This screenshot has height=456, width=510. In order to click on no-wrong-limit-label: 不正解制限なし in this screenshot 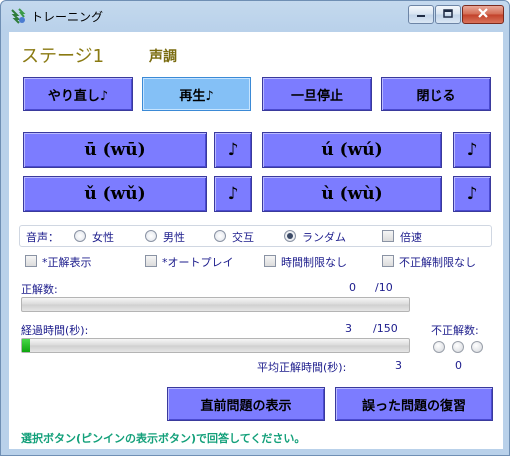, I will do `click(437, 262)`.